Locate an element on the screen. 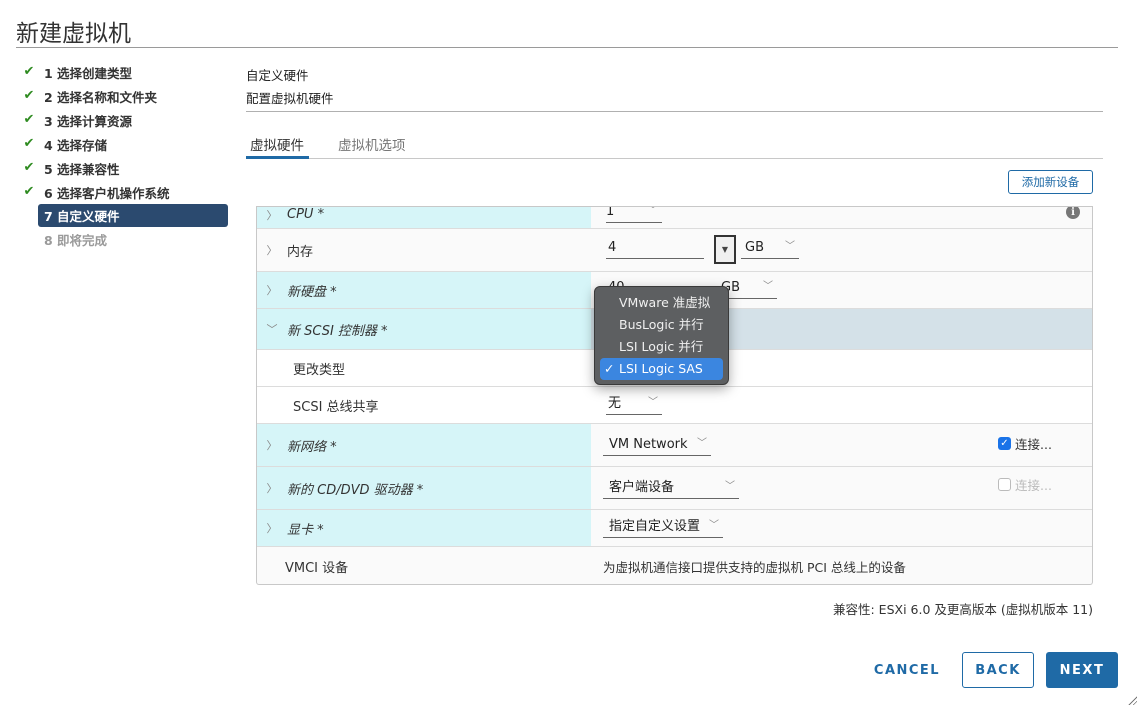 The height and width of the screenshot is (707, 1140). step-label: 3 选择计算资源 is located at coordinates (88, 121).